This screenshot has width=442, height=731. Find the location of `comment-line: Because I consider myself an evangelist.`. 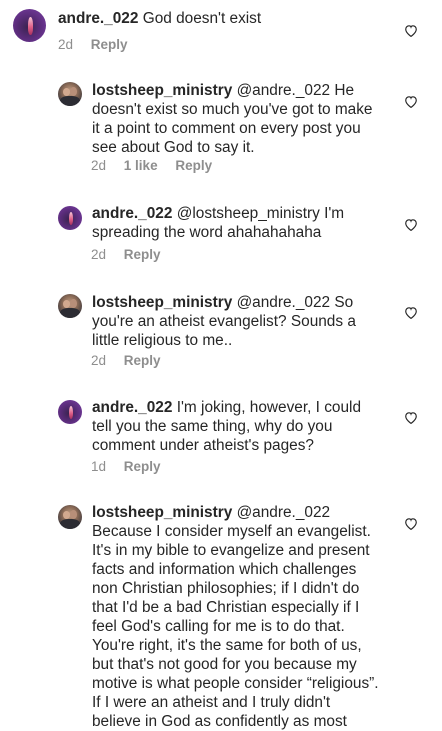

comment-line: Because I consider myself an evangelist. is located at coordinates (231, 531).